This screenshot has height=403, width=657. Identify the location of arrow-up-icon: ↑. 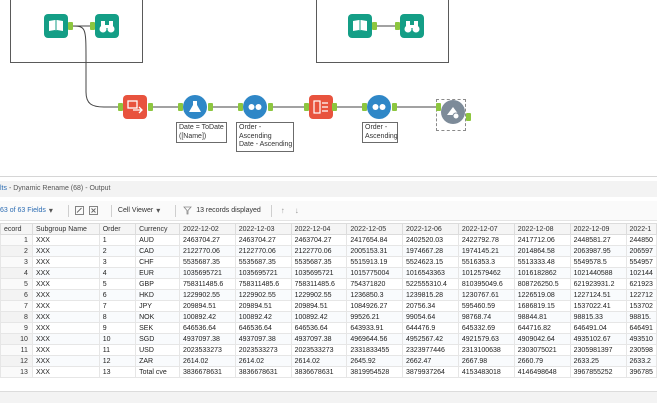
(283, 211).